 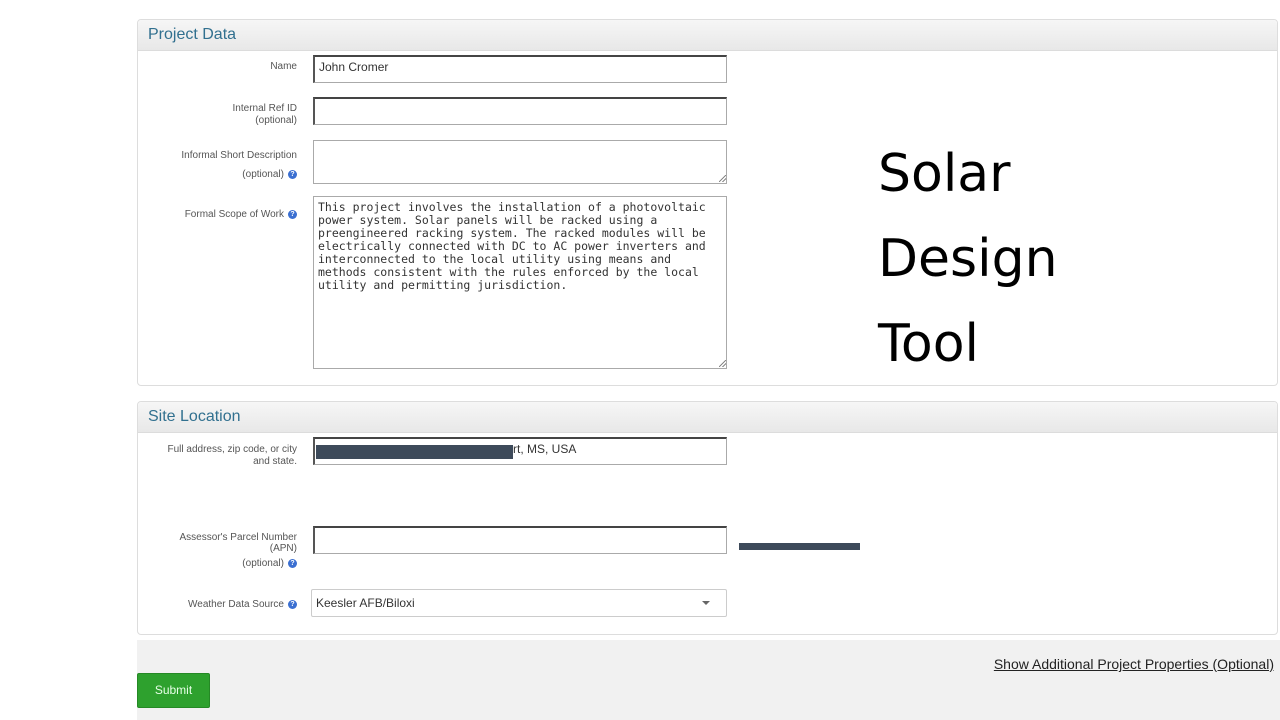 I want to click on address-redaction, so click(x=414, y=452).